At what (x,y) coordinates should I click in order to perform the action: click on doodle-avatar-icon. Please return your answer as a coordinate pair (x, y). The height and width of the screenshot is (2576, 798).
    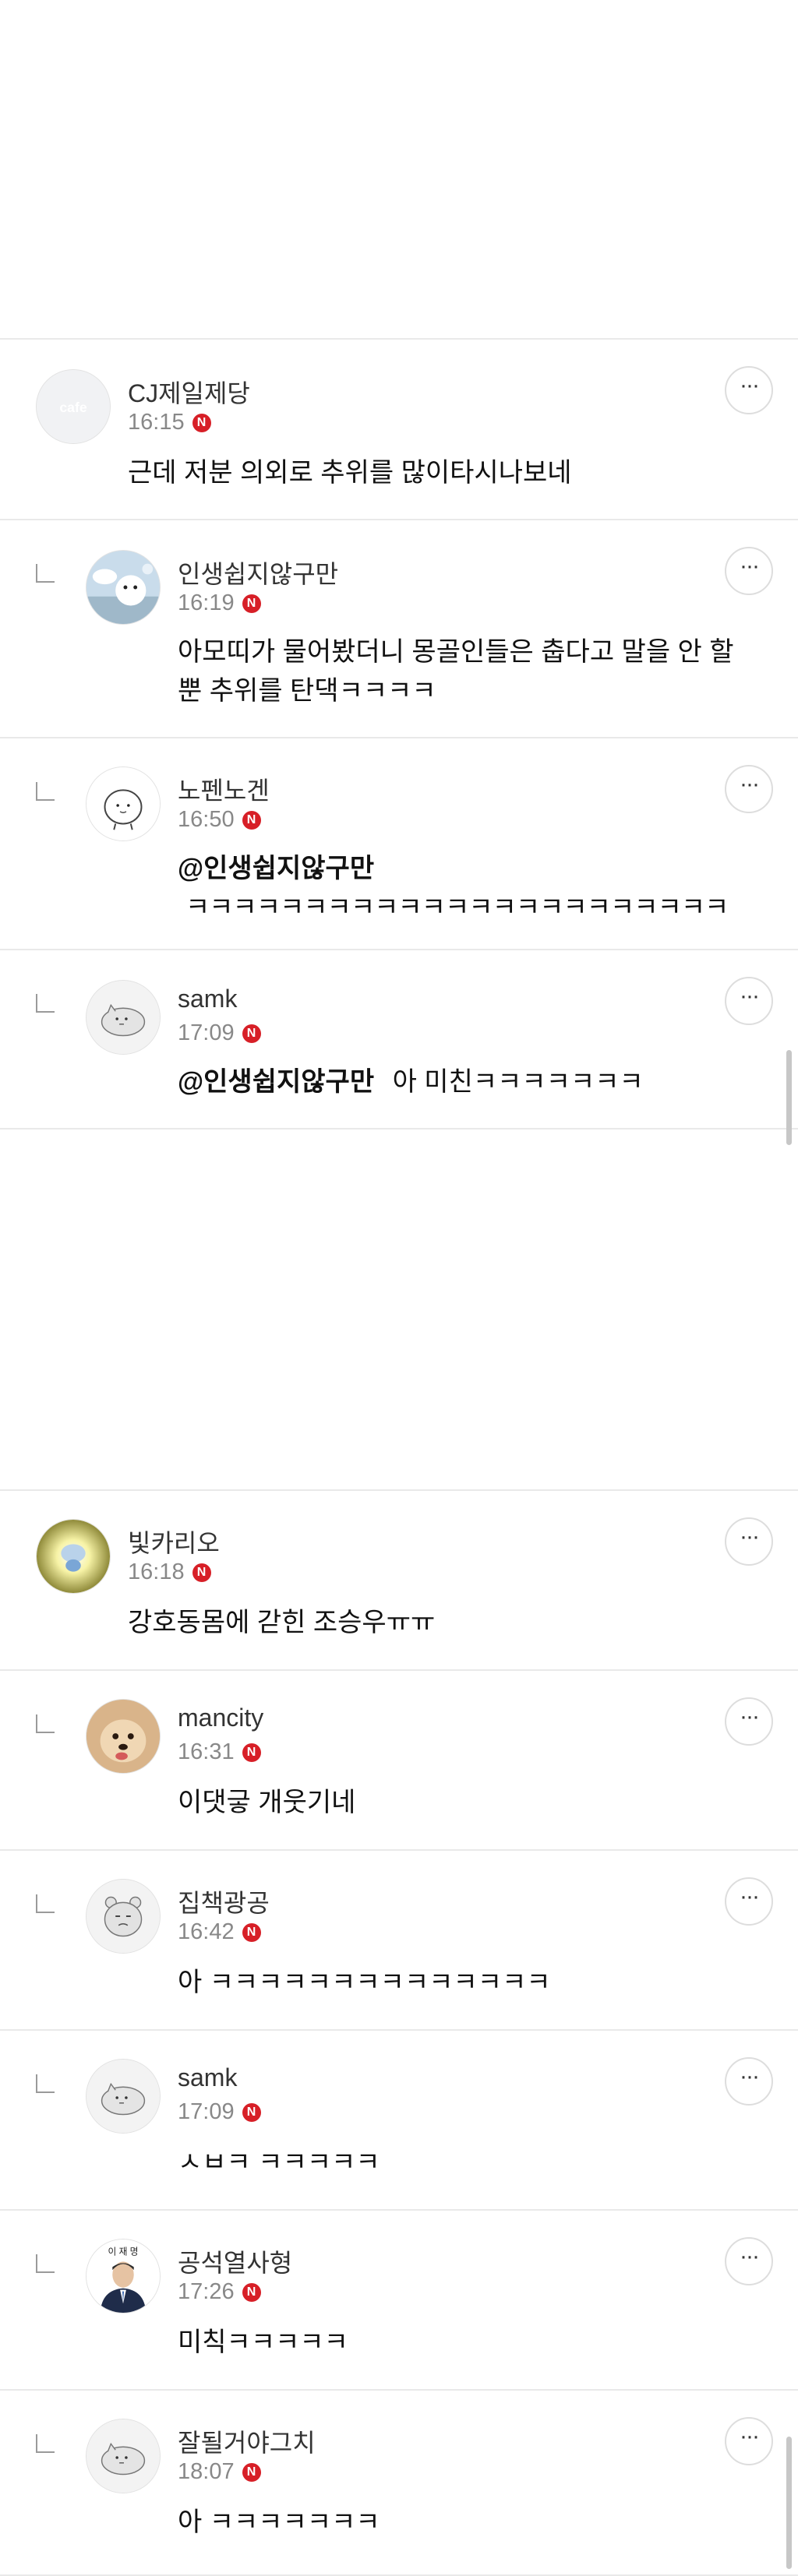
    Looking at the image, I should click on (123, 803).